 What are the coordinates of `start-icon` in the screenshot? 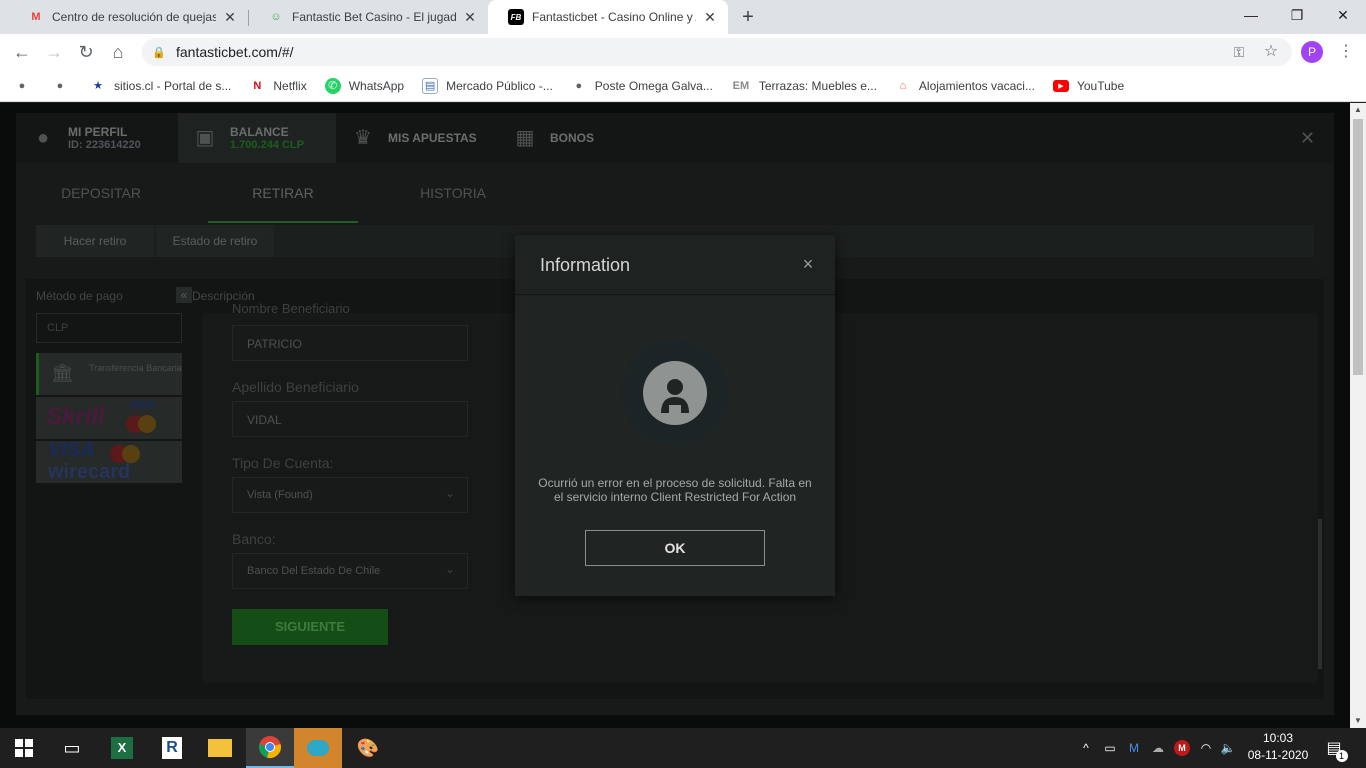 It's located at (24, 748).